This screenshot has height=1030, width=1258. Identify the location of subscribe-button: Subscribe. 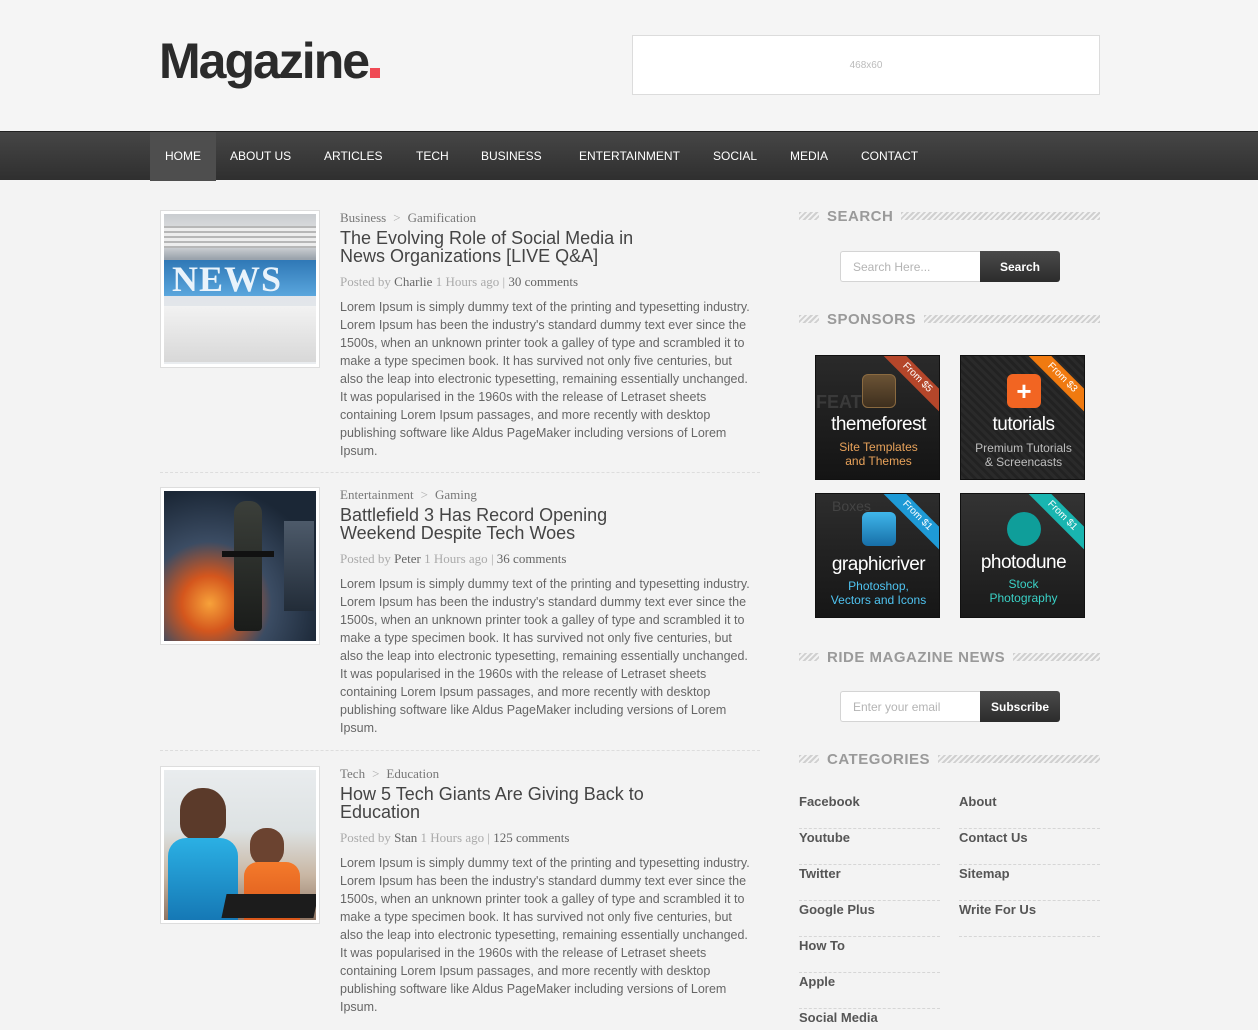
(1020, 706).